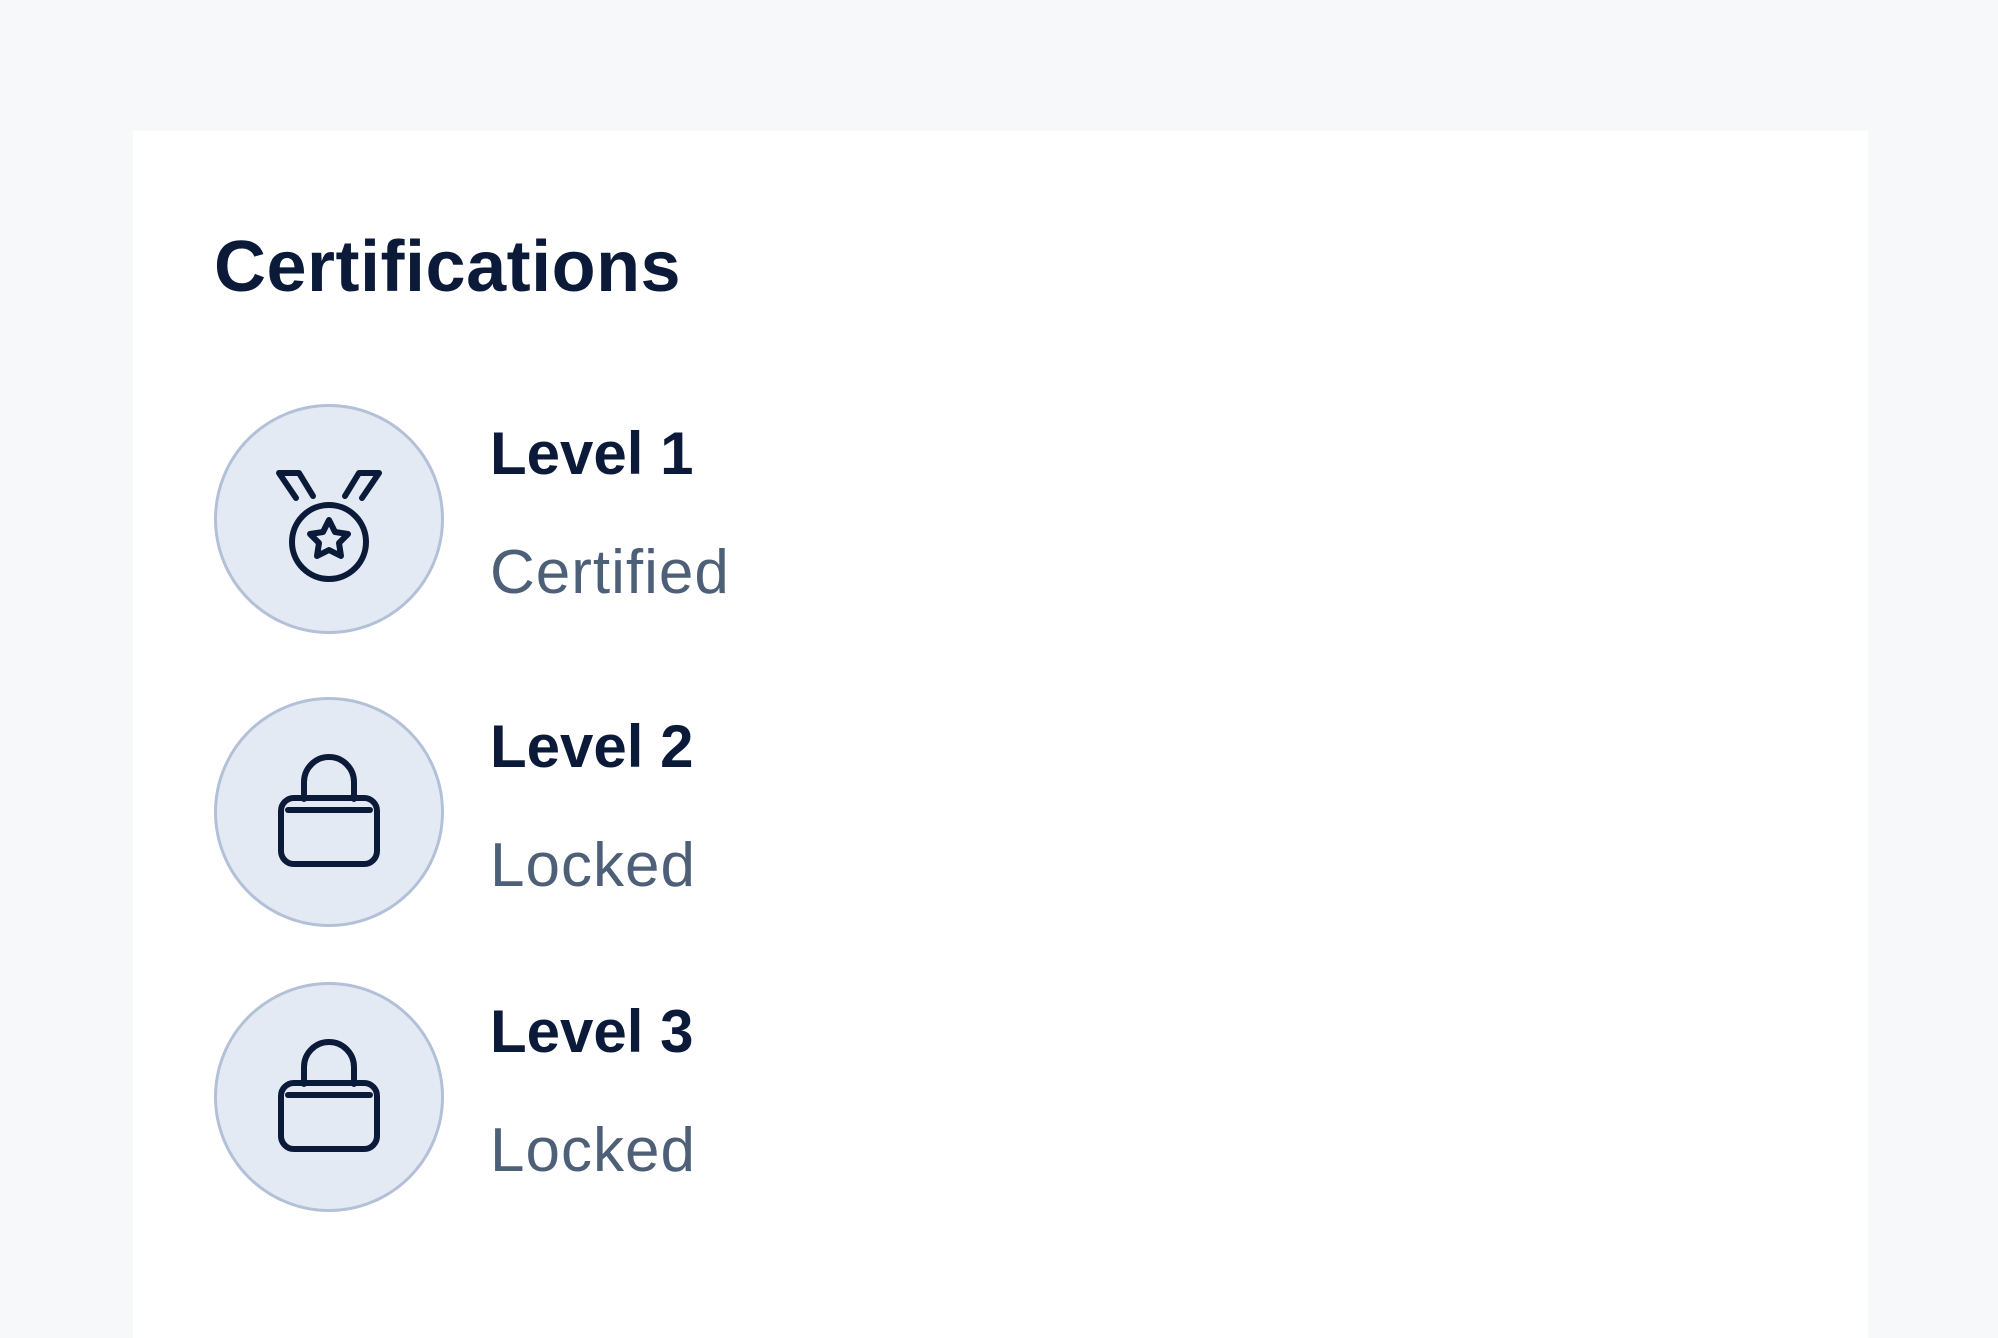 The image size is (1998, 1338). Describe the element at coordinates (592, 746) in the screenshot. I see `certification-level-name: Level 2` at that location.